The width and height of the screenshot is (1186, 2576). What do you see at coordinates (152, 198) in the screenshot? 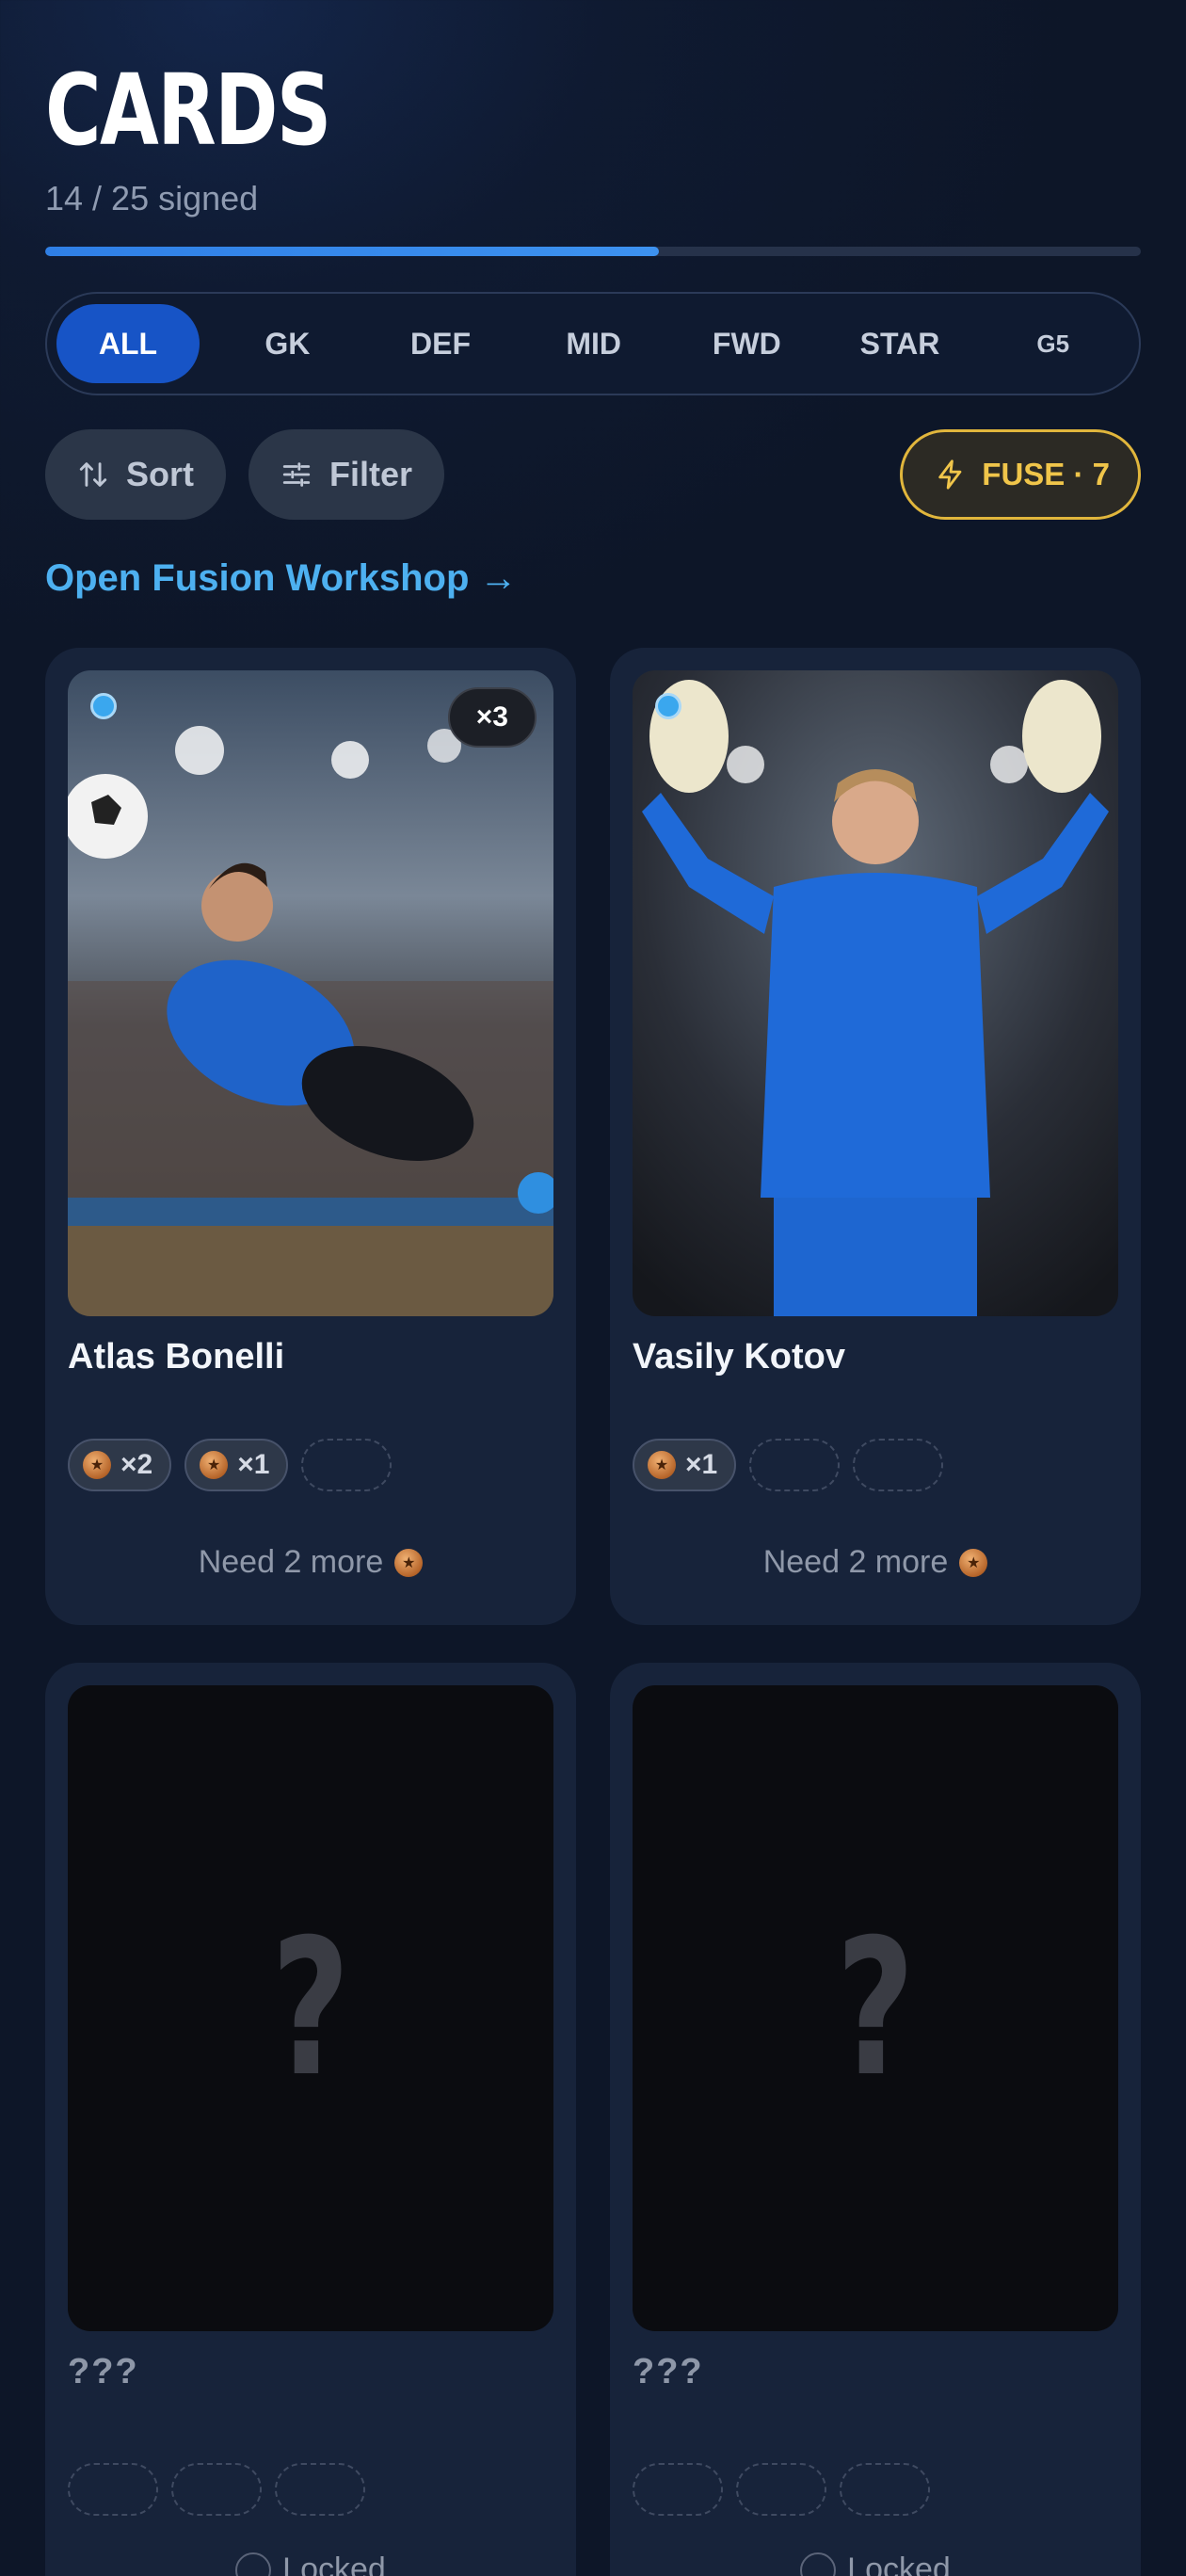
I see `signed-count: 14 / 25 signed` at bounding box center [152, 198].